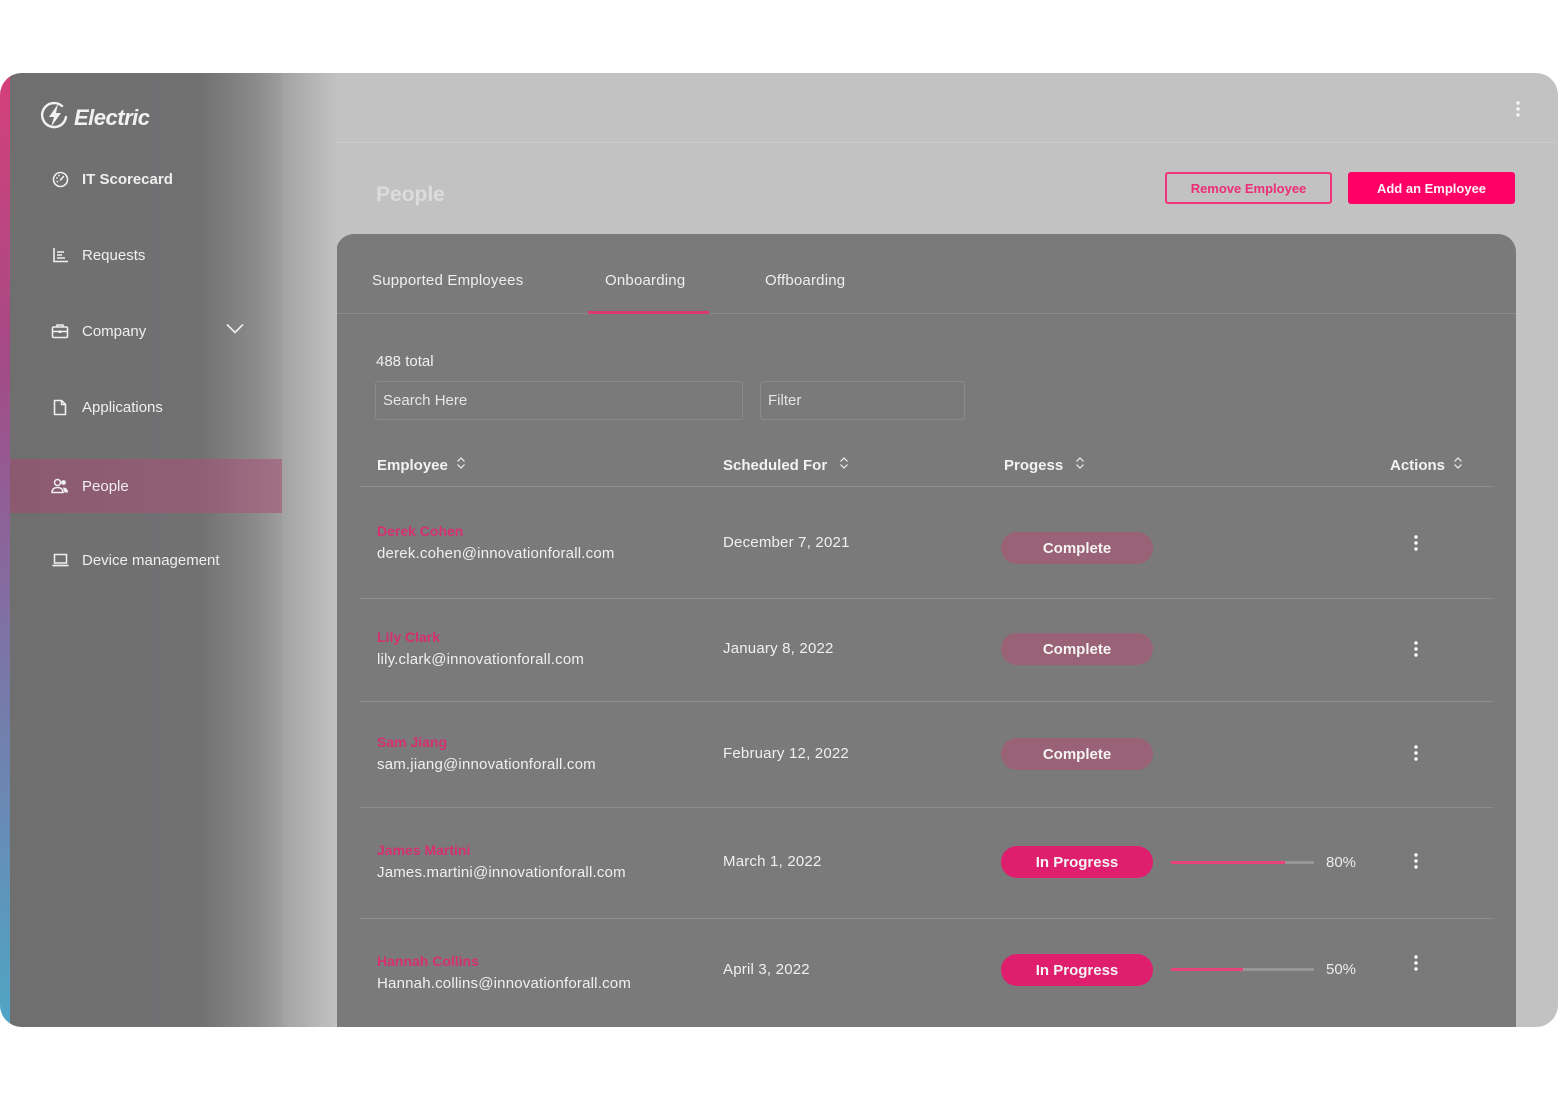  Describe the element at coordinates (122, 407) in the screenshot. I see `sidebar-item-label: Applications` at that location.